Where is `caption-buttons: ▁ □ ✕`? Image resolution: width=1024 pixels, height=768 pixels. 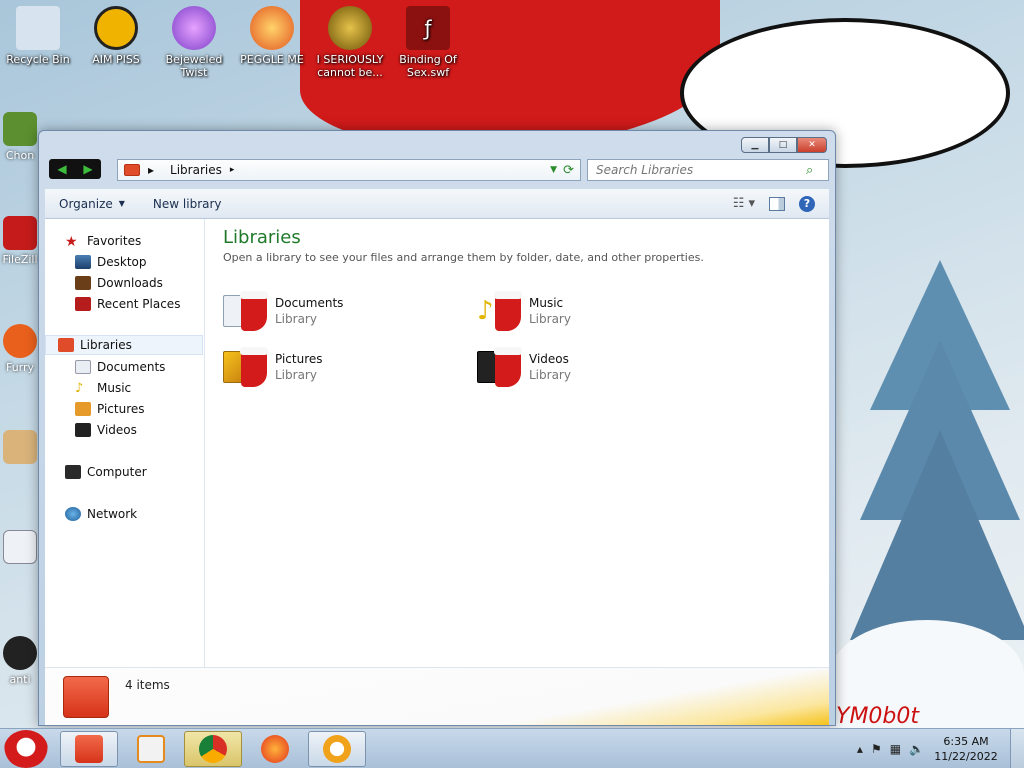
caption-buttons: ▁ □ ✕ is located at coordinates (784, 145).